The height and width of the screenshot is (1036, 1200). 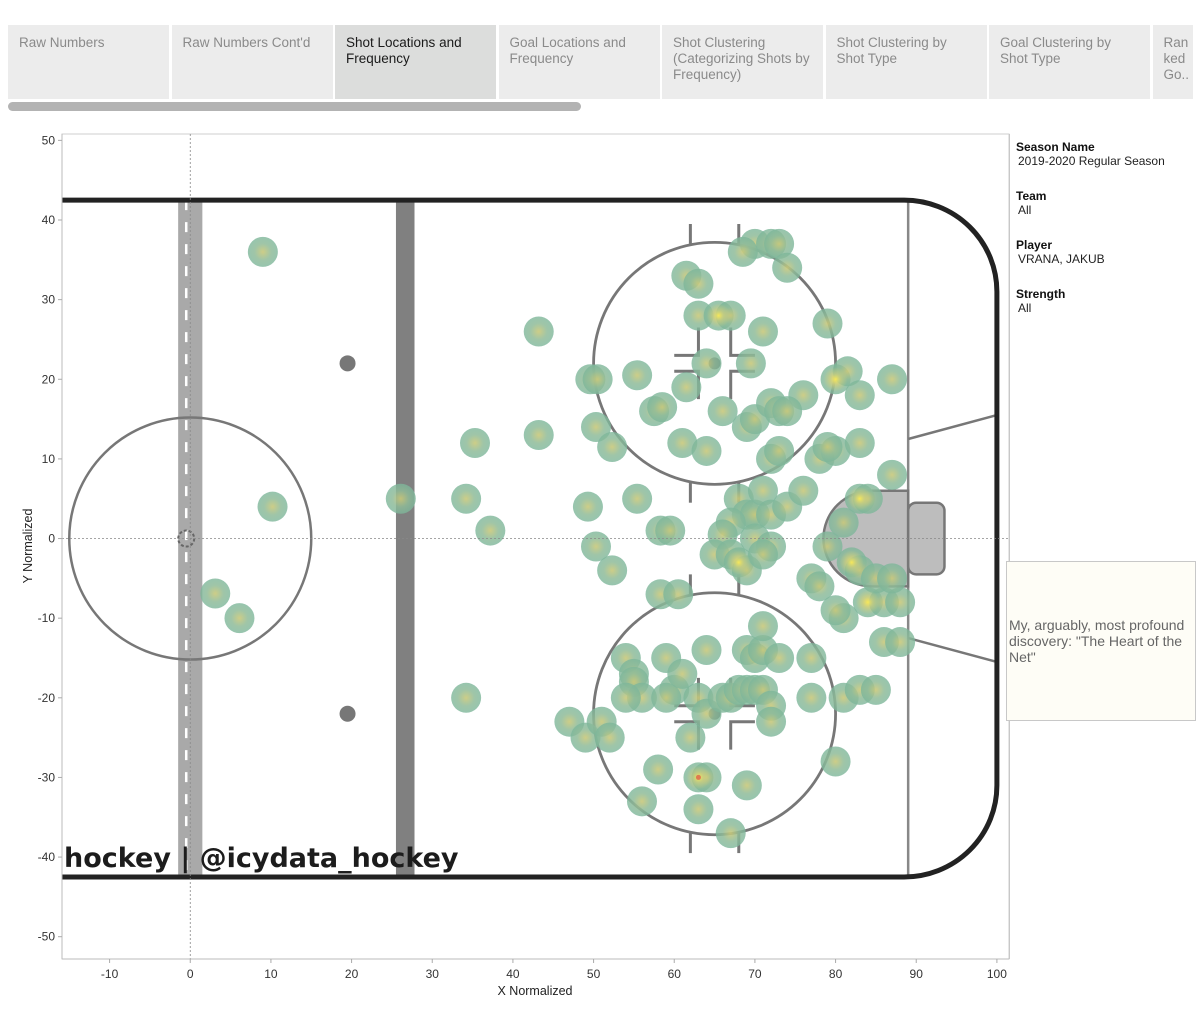 I want to click on x-tick-label: 70, so click(x=755, y=974).